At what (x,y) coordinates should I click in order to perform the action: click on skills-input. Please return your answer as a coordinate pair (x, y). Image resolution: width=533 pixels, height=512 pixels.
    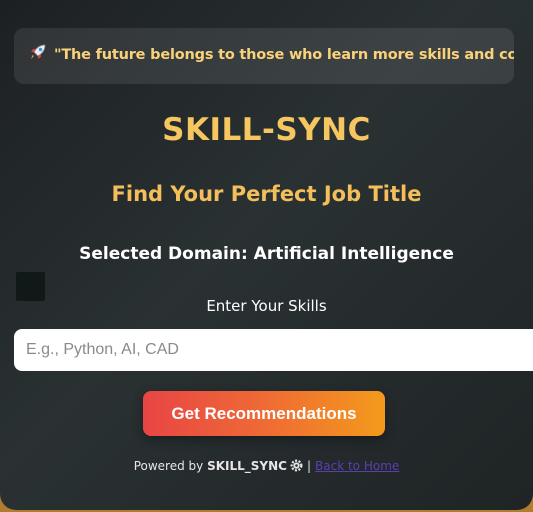
    Looking at the image, I should click on (273, 350).